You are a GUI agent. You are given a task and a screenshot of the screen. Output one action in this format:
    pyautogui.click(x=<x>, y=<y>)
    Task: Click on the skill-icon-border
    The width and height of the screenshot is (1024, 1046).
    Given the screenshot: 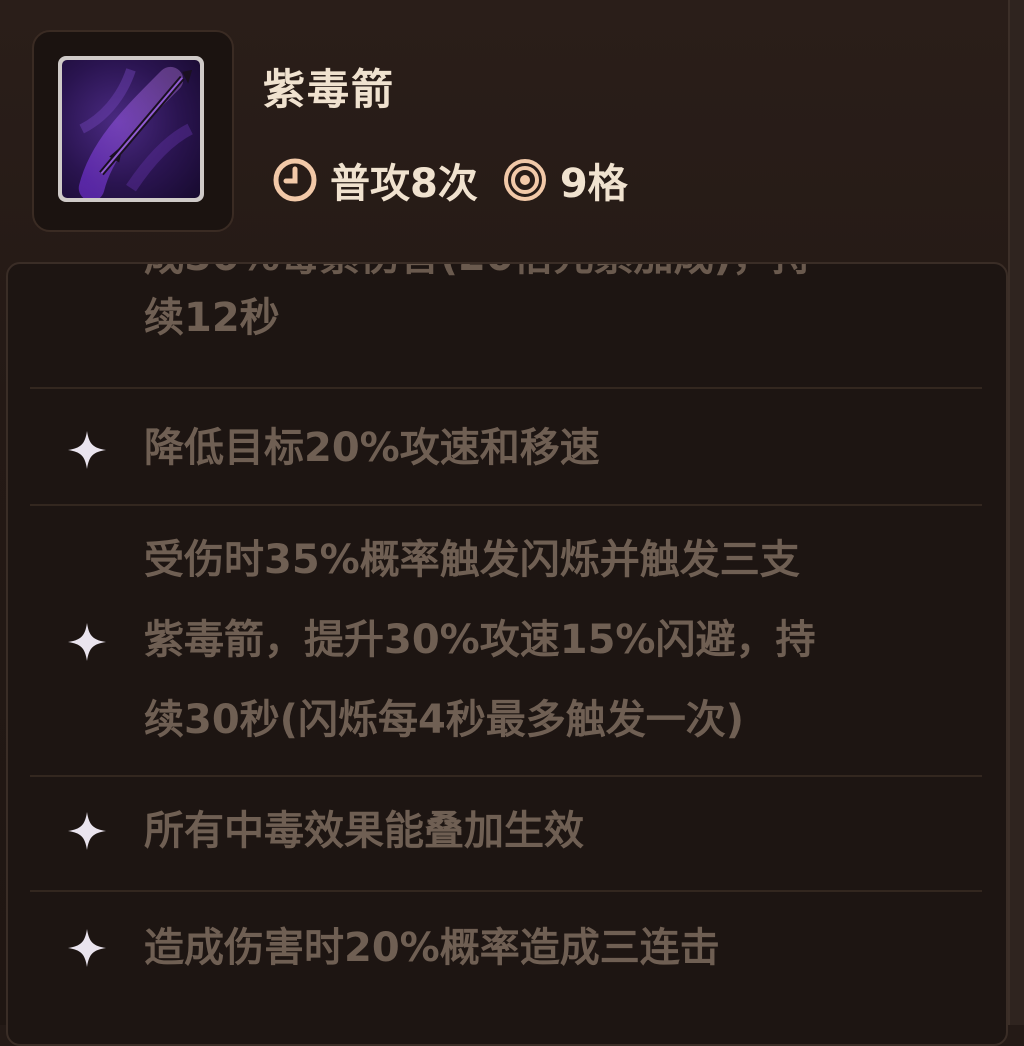 What is the action you would take?
    pyautogui.click(x=131, y=129)
    